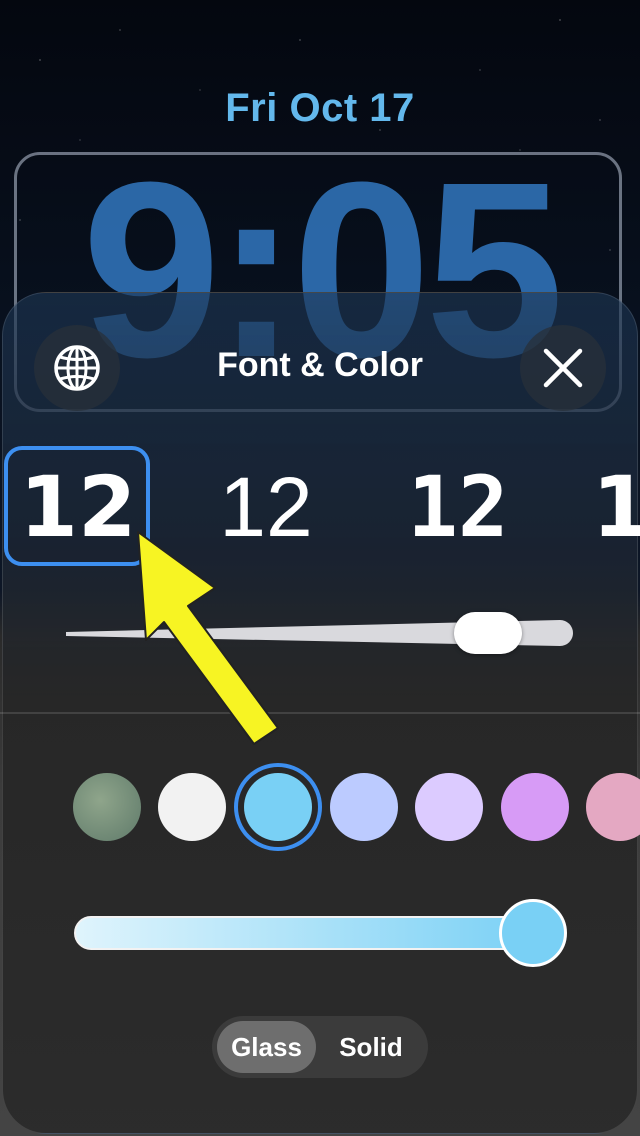 The image size is (640, 1136). Describe the element at coordinates (266, 1047) in the screenshot. I see `glass-option-button: Glass` at that location.